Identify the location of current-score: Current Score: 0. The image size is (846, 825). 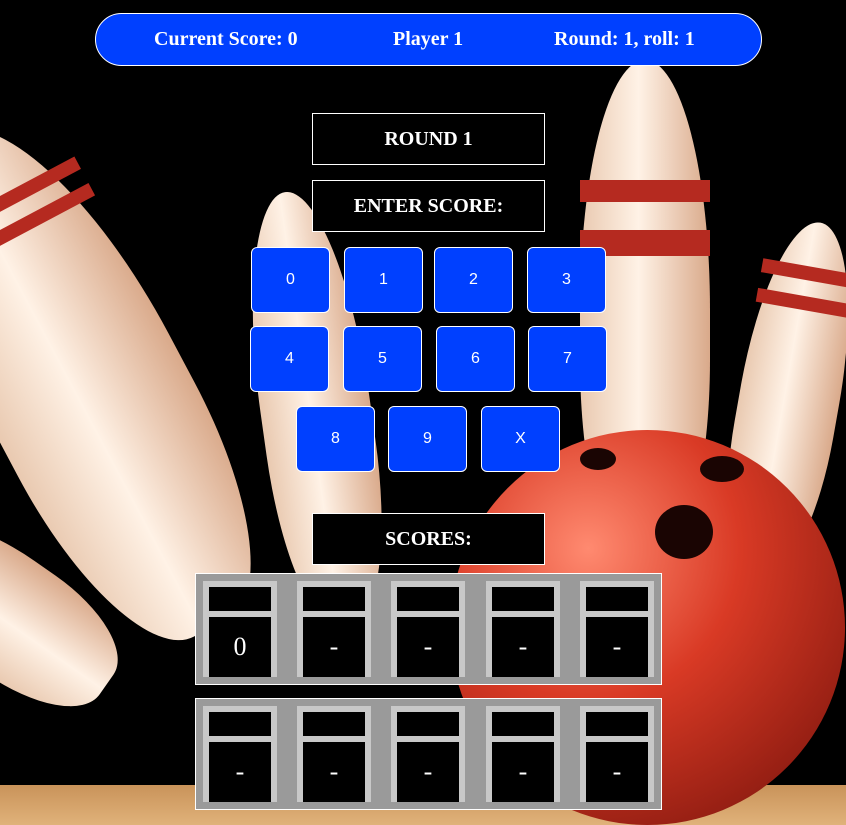
(226, 39).